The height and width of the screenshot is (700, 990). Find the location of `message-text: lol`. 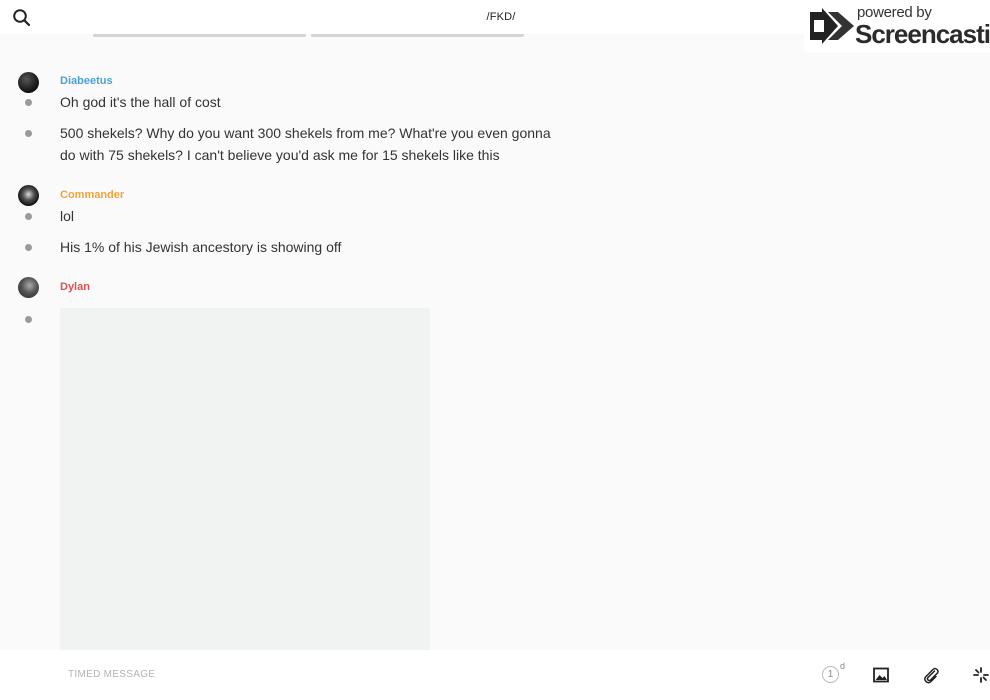

message-text: lol is located at coordinates (67, 216).